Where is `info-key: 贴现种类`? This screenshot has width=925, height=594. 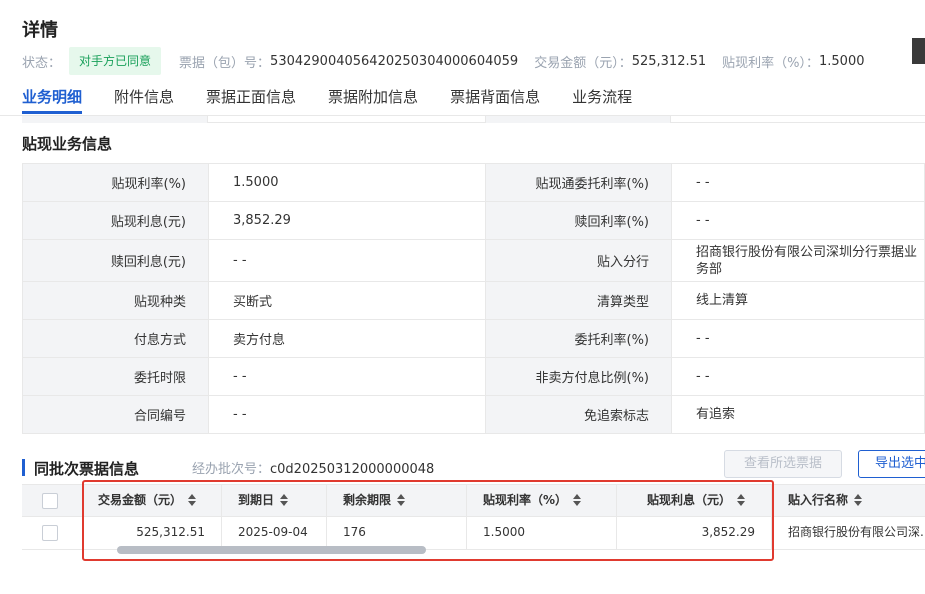 info-key: 贴现种类 is located at coordinates (115, 300).